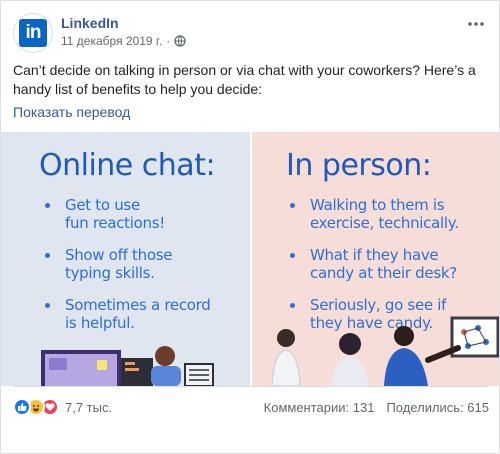  What do you see at coordinates (127, 214) in the screenshot?
I see `list-item: Get to use fun reactions!` at bounding box center [127, 214].